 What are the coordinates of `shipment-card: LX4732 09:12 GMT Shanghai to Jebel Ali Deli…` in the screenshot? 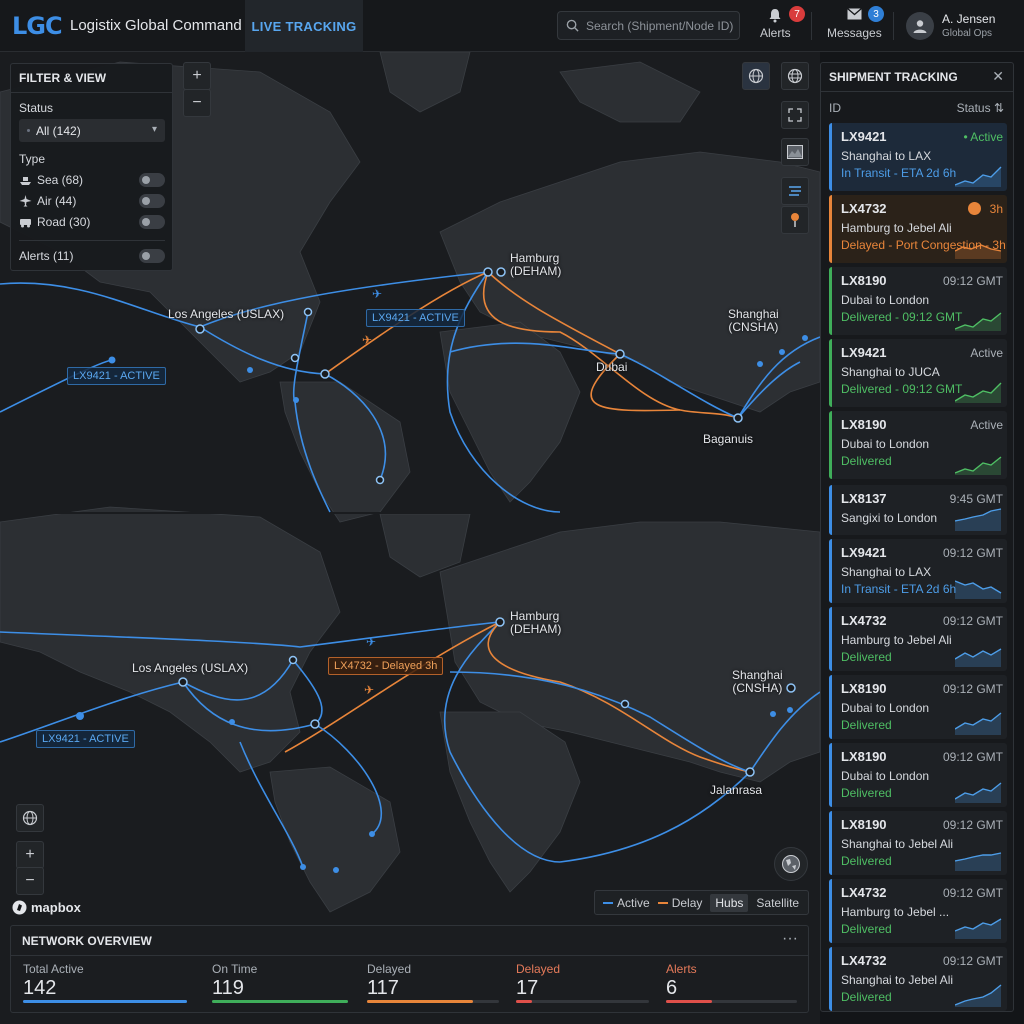 It's located at (918, 979).